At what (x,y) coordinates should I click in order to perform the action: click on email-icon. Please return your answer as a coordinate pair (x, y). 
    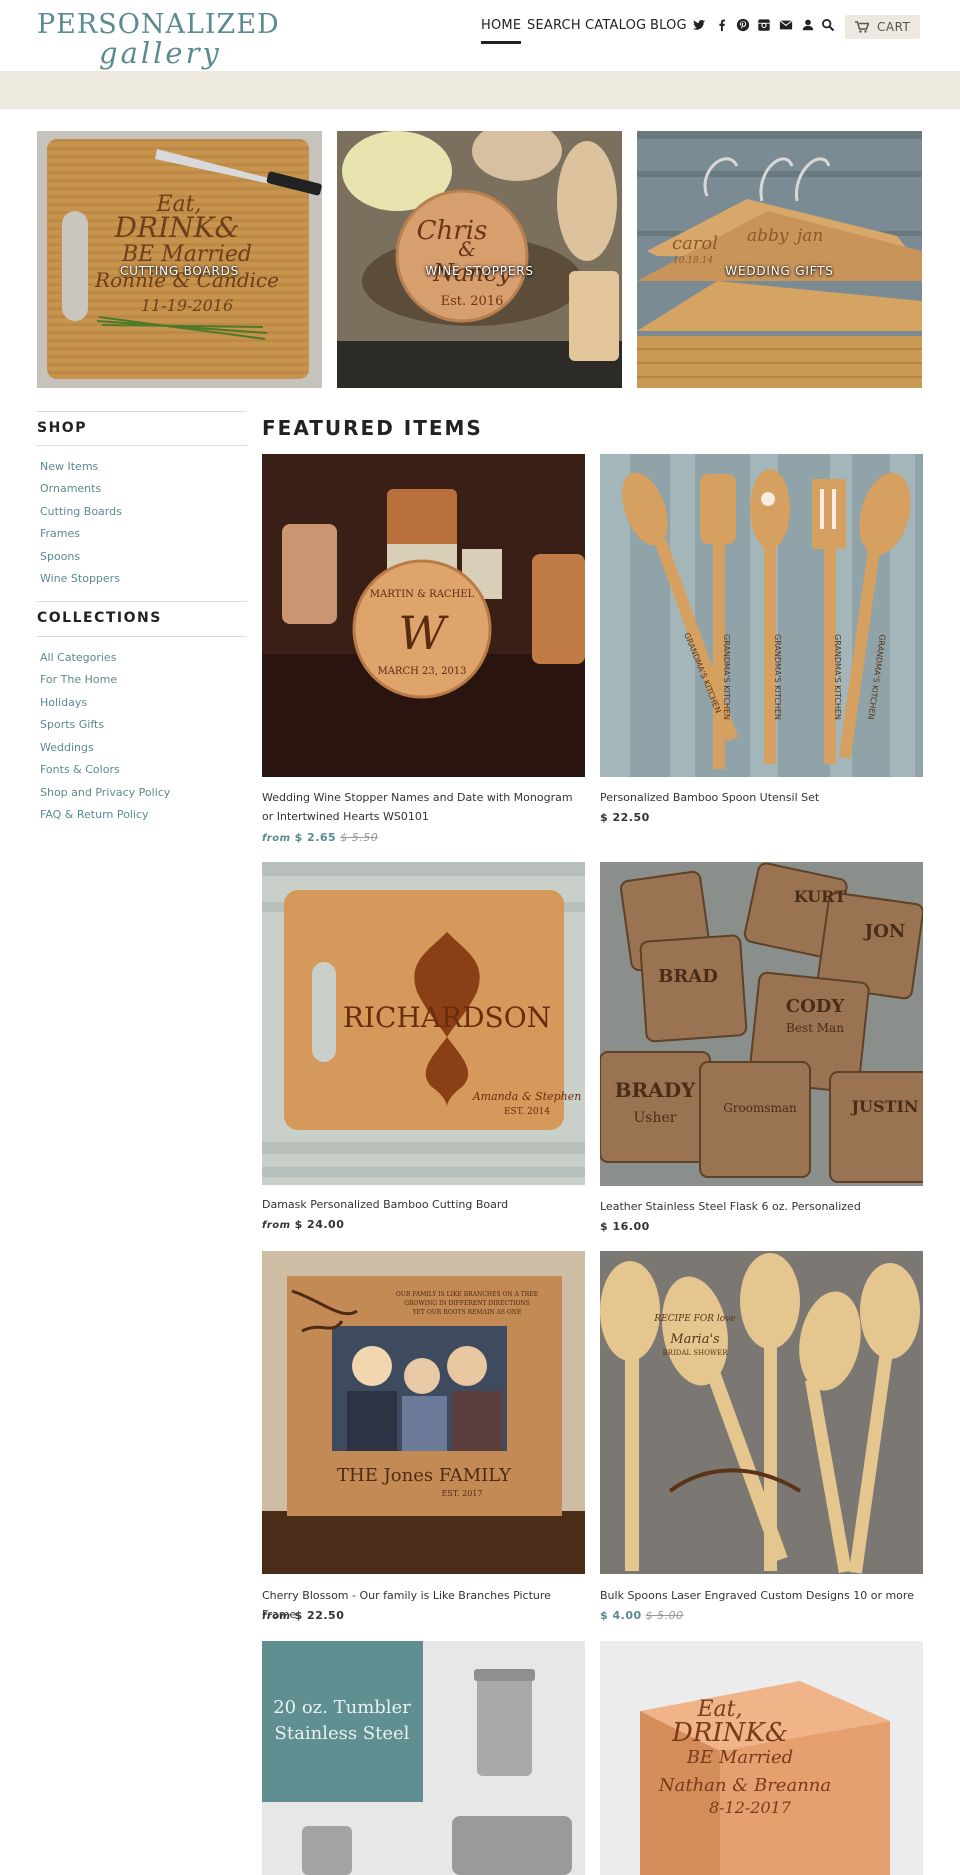
    Looking at the image, I should click on (786, 25).